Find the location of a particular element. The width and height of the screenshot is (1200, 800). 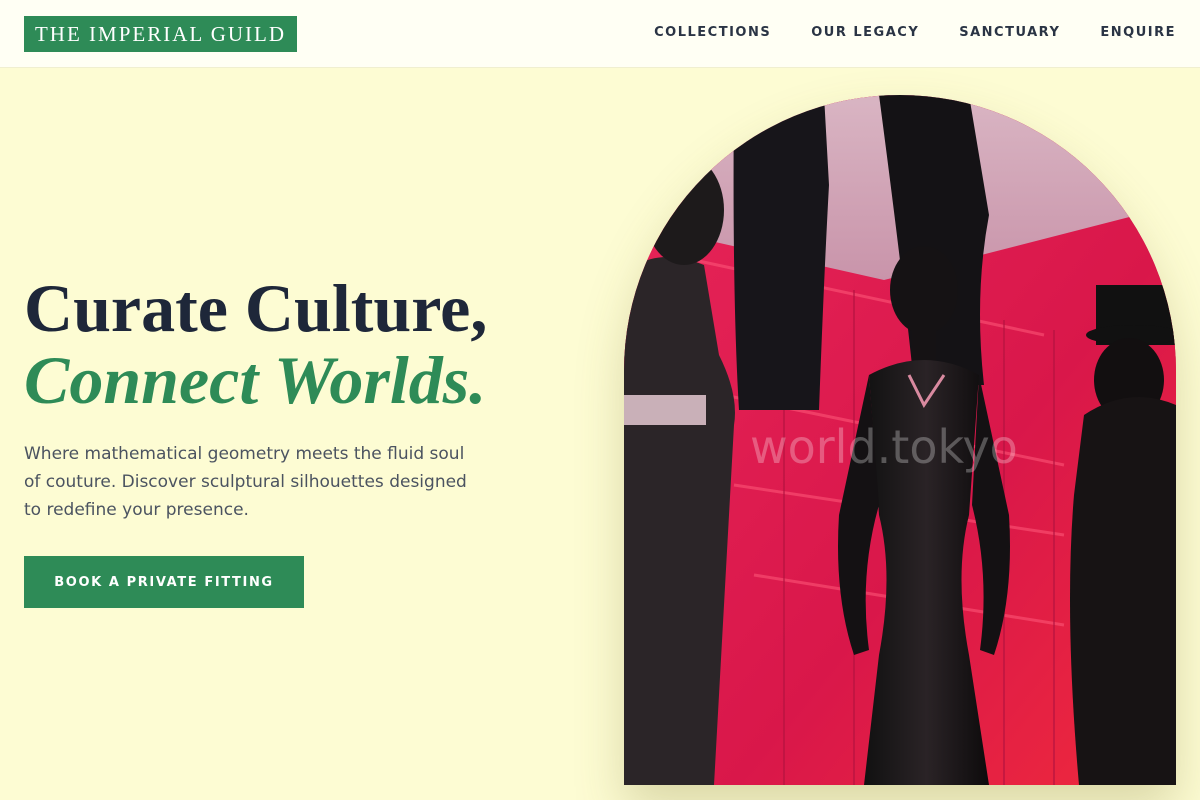

image-watermark: world.tokyo is located at coordinates (884, 447).